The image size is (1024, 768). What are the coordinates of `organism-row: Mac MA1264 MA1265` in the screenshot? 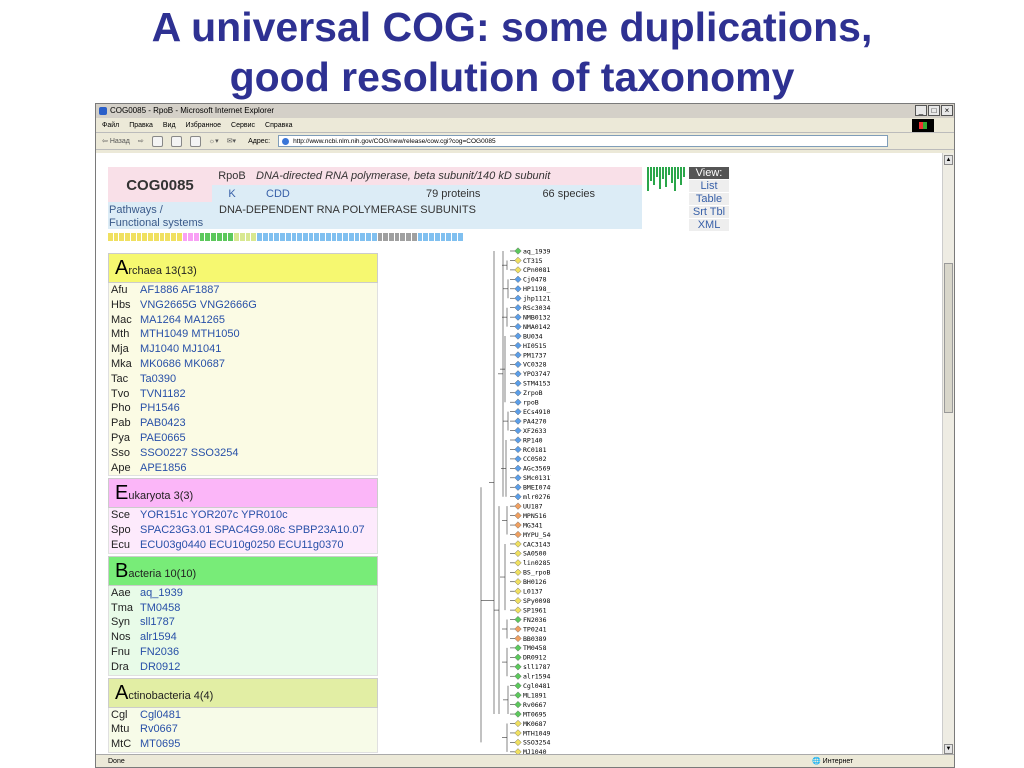 It's located at (243, 320).